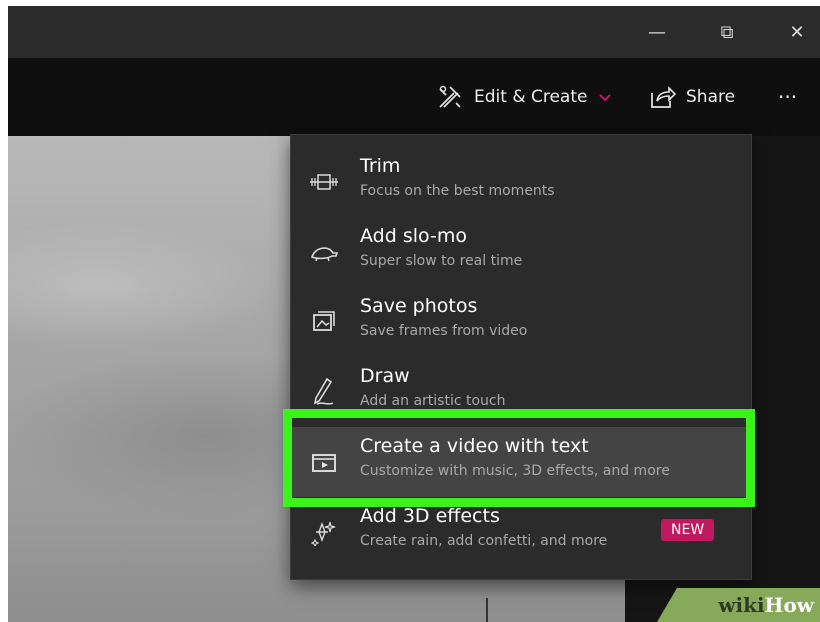 The height and width of the screenshot is (622, 820). What do you see at coordinates (414, 97) in the screenshot?
I see `toolbar: Edit & Create Share ···` at bounding box center [414, 97].